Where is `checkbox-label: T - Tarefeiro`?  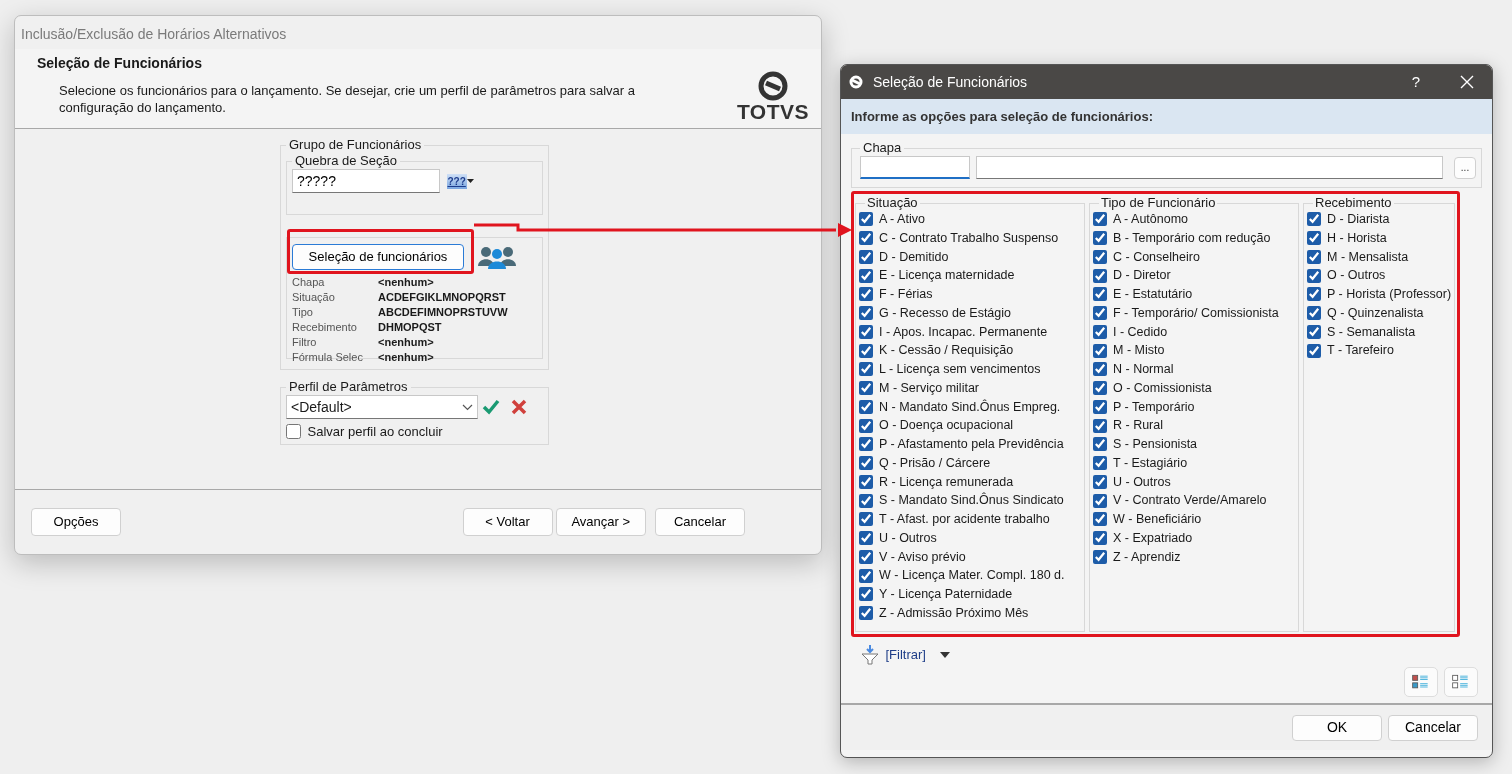 checkbox-label: T - Tarefeiro is located at coordinates (1360, 351).